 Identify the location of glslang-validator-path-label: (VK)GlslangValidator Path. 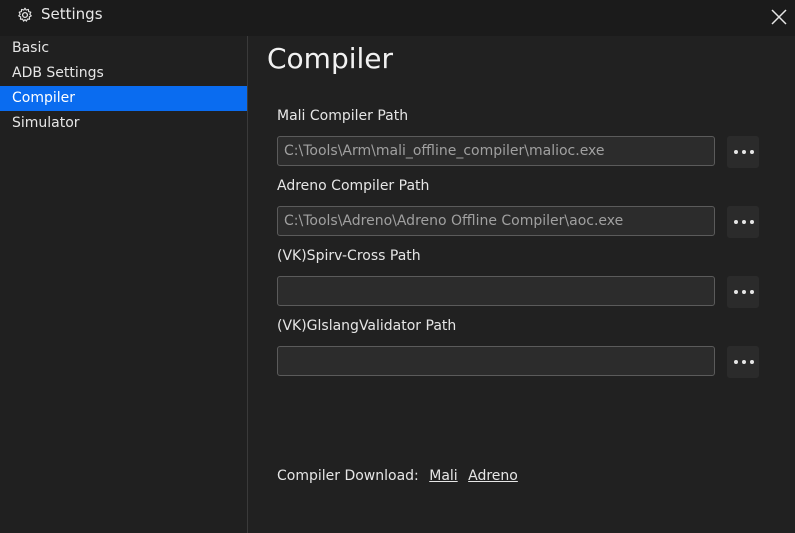
(367, 326).